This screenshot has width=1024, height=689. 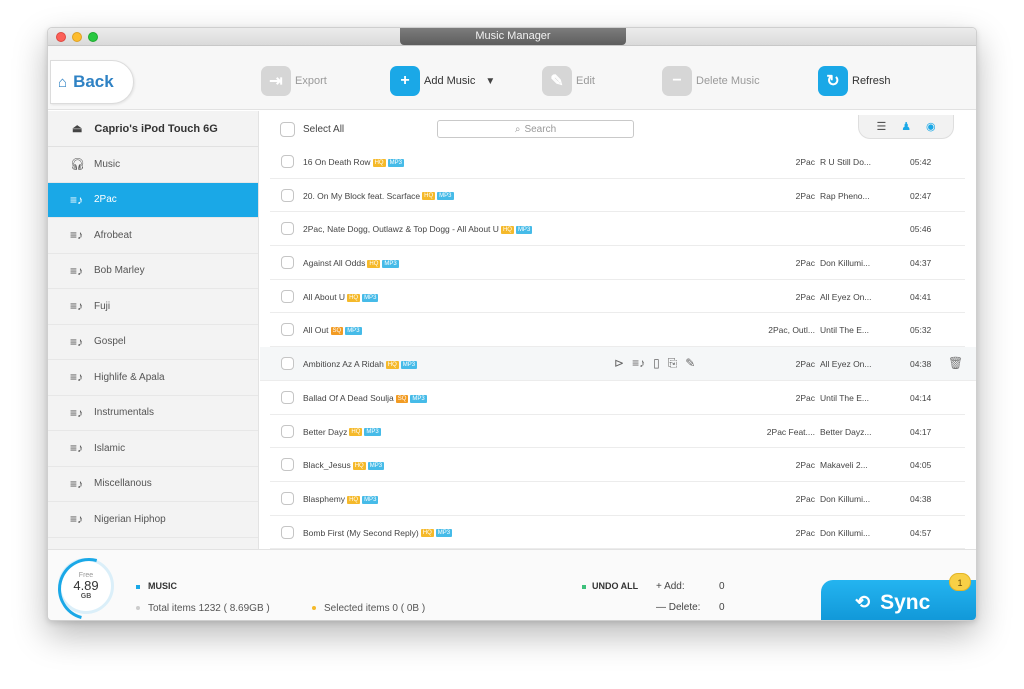 I want to click on edit-button: ✎ Edit, so click(x=568, y=81).